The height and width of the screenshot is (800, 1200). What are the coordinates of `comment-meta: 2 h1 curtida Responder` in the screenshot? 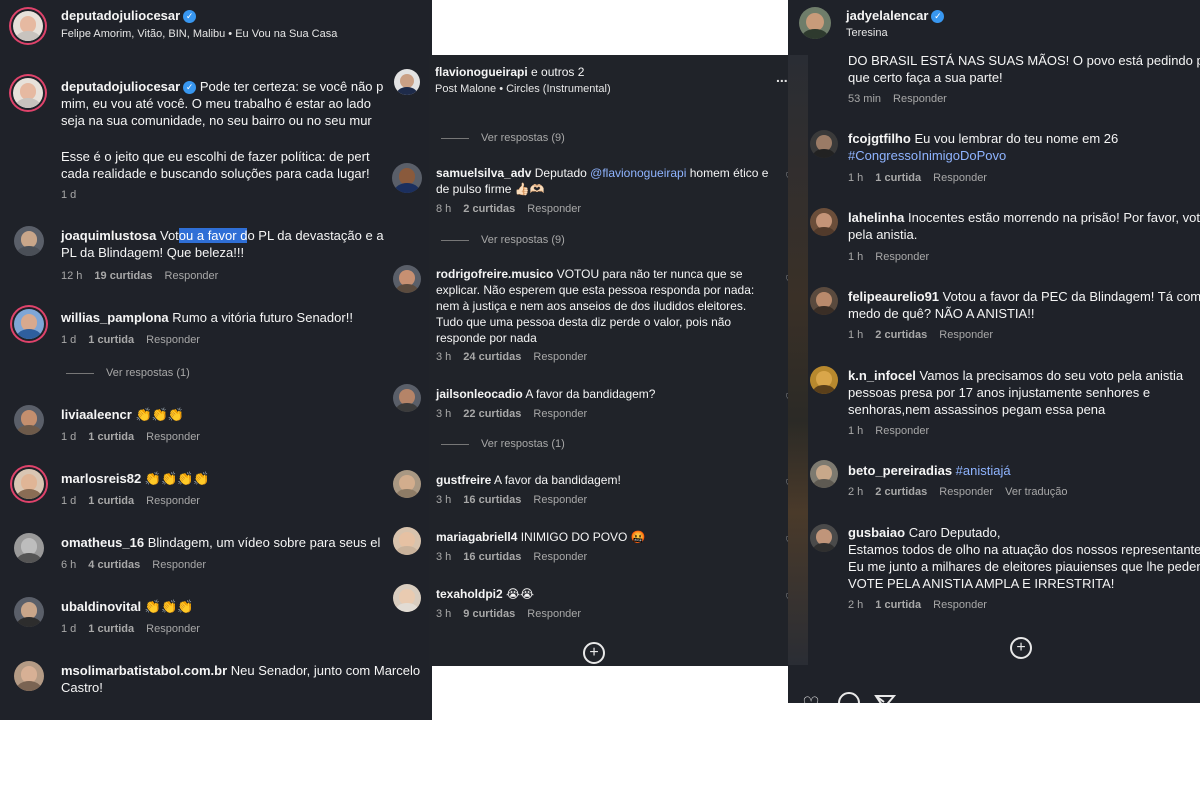 It's located at (917, 605).